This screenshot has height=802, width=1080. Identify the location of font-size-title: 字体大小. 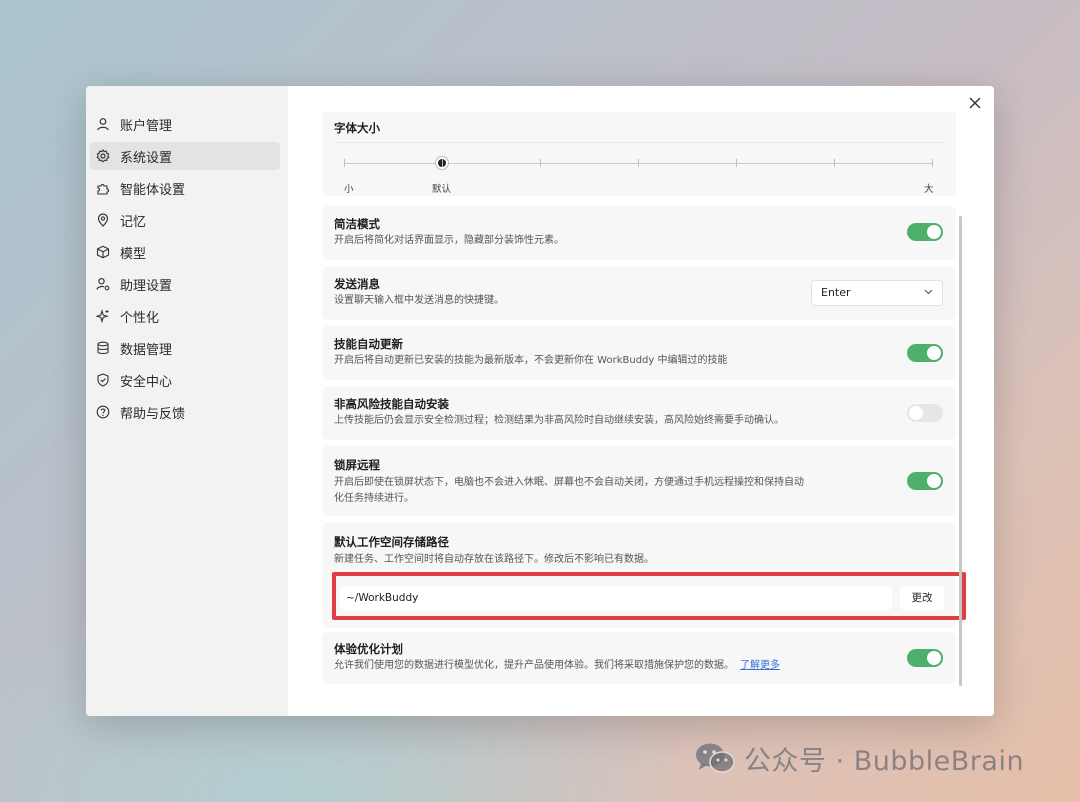
(357, 128).